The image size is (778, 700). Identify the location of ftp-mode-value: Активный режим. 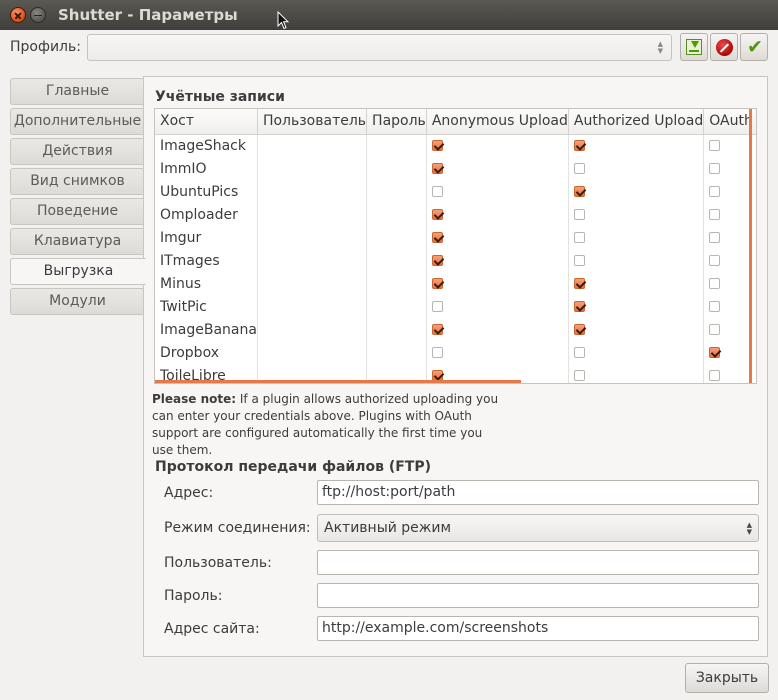
(388, 528).